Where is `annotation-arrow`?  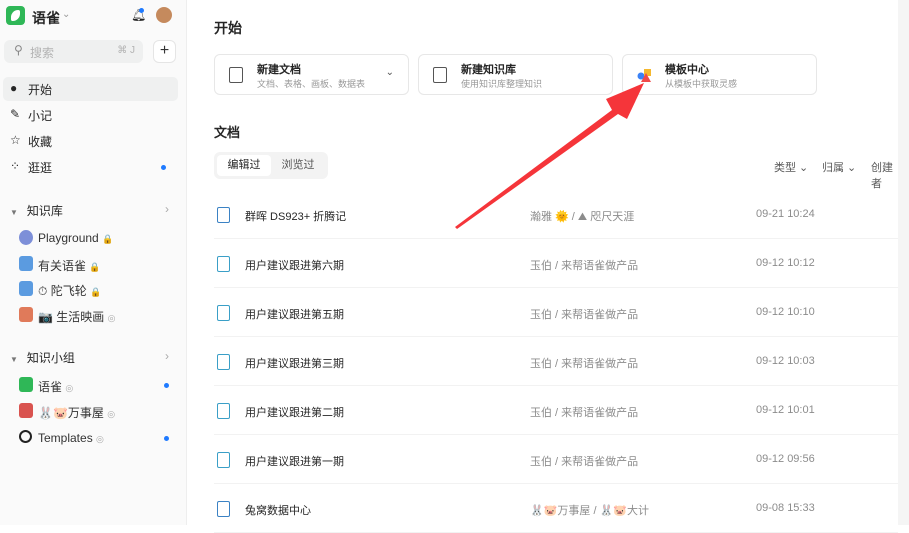 annotation-arrow is located at coordinates (549, 156).